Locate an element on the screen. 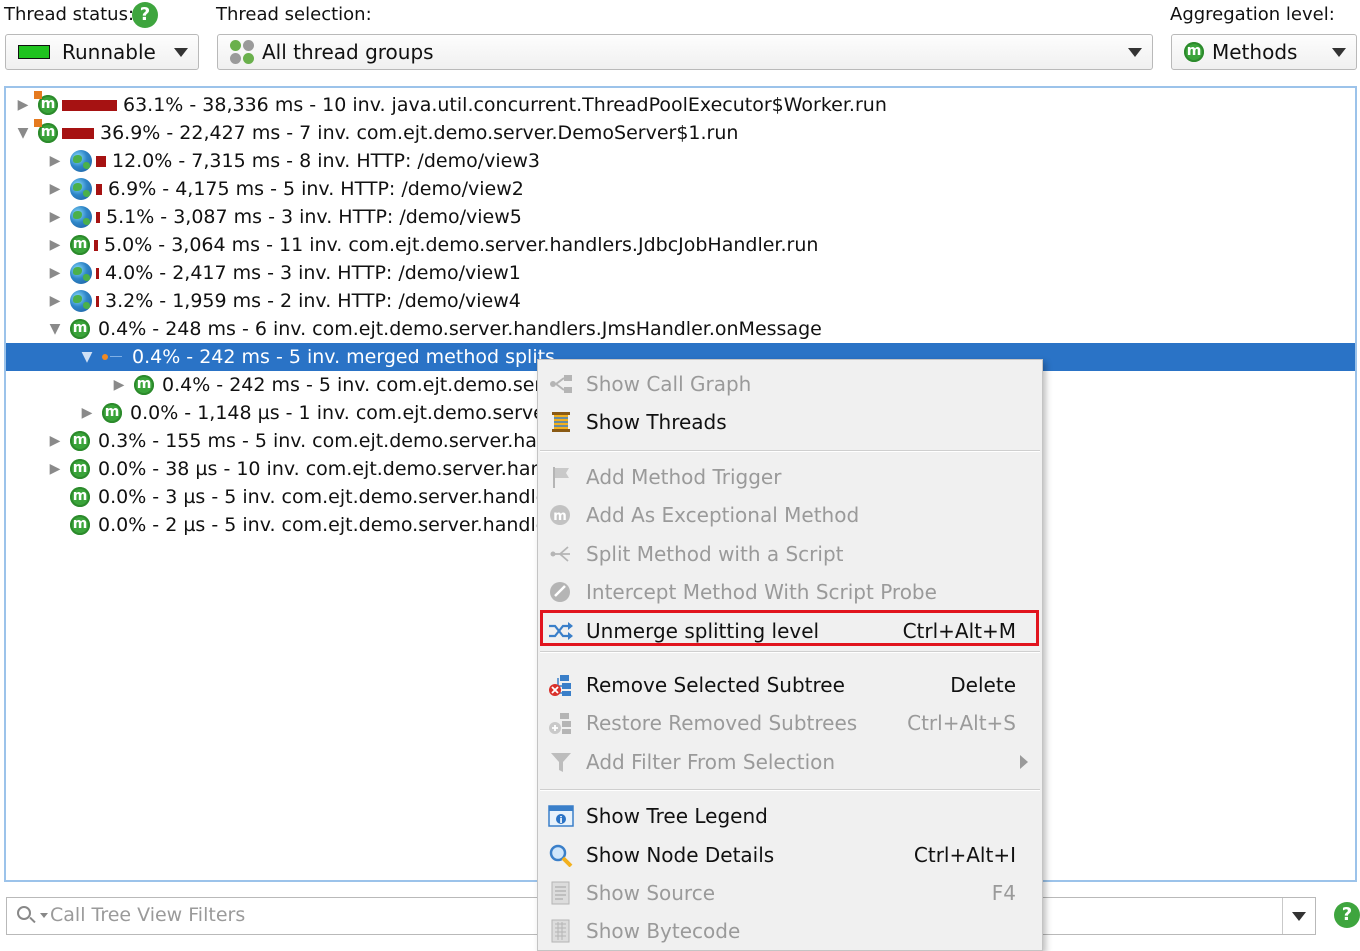  menu-item-label: Add Method Trigger is located at coordinates (684, 477).